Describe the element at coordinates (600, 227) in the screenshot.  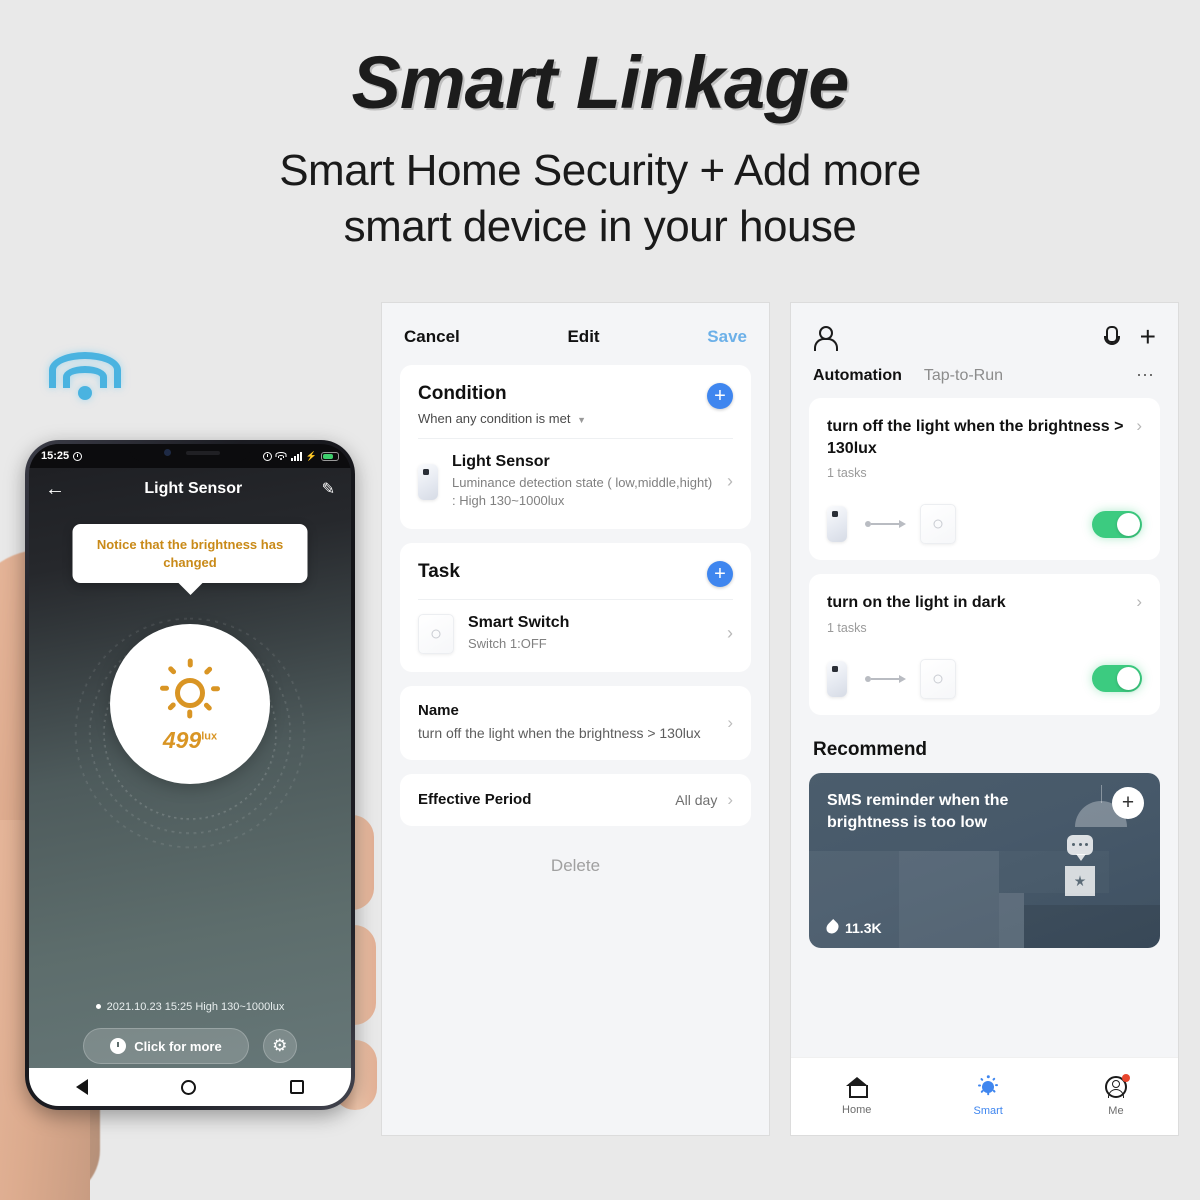
I see `subtitle-line-2: smart device in your house` at that location.